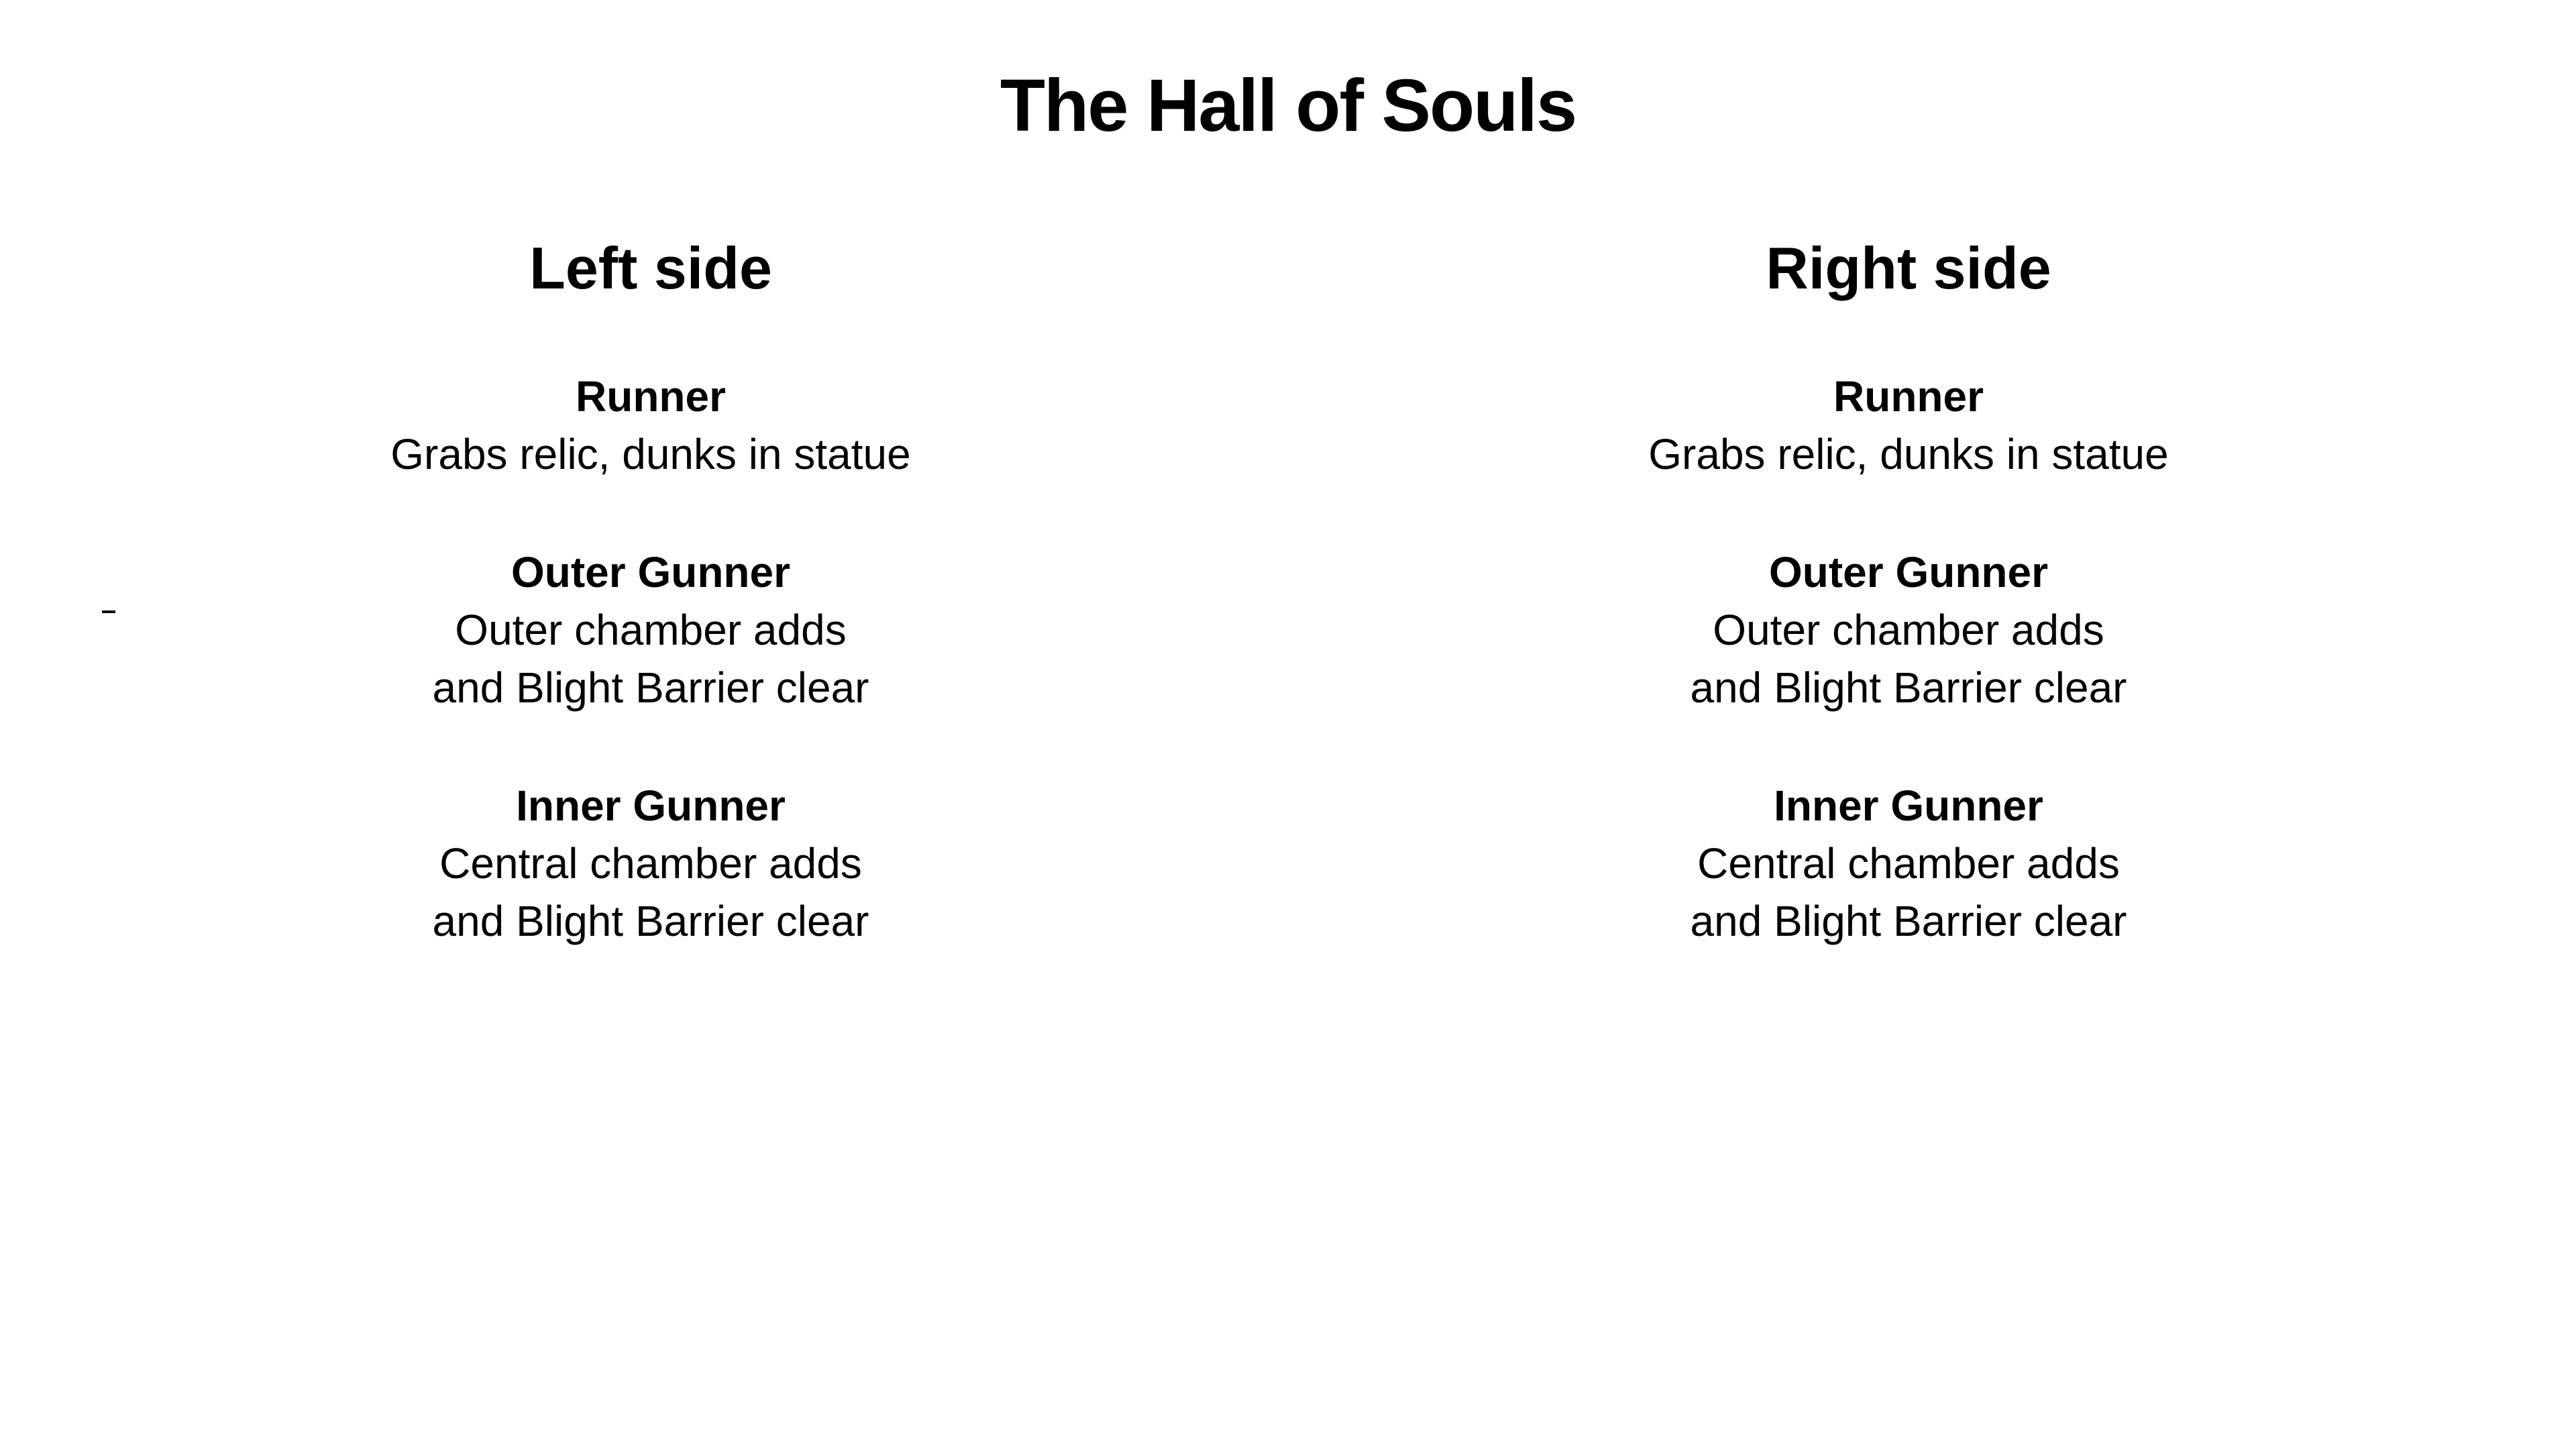  Describe the element at coordinates (650, 268) in the screenshot. I see `left-side-heading: Left side` at that location.